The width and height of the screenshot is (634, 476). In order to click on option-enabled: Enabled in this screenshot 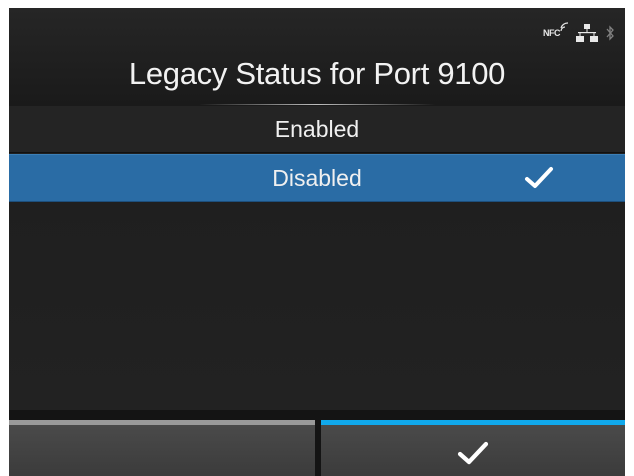, I will do `click(317, 129)`.